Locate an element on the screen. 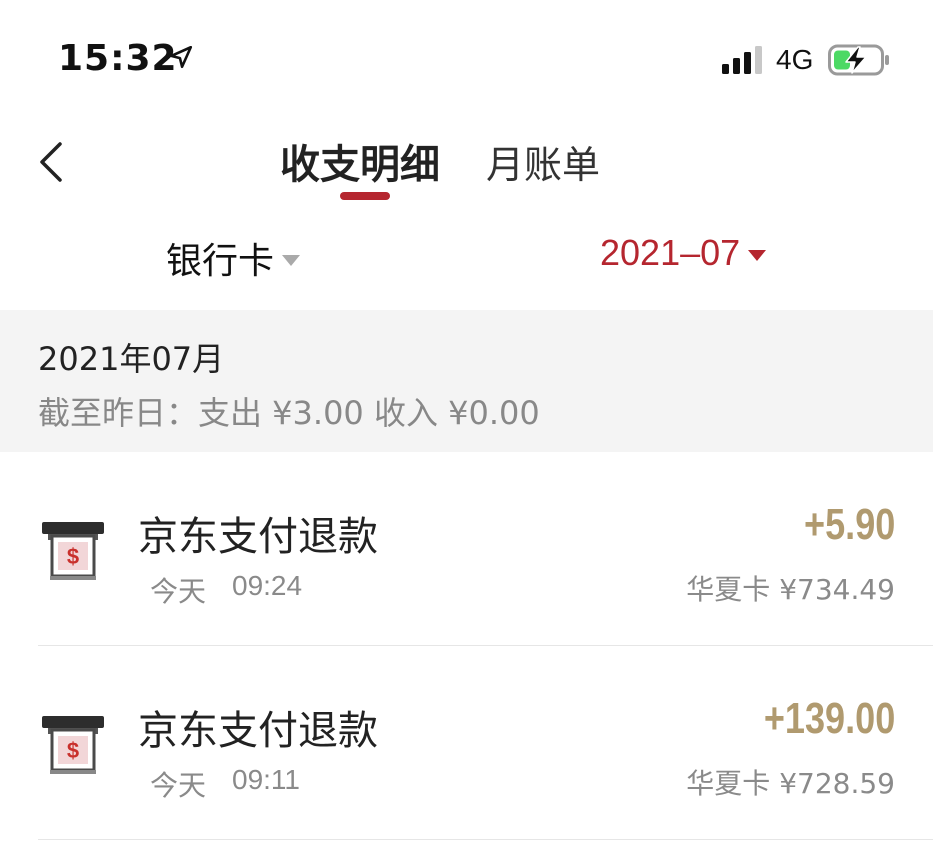 The height and width of the screenshot is (842, 933). location-arrow-icon is located at coordinates (181, 57).